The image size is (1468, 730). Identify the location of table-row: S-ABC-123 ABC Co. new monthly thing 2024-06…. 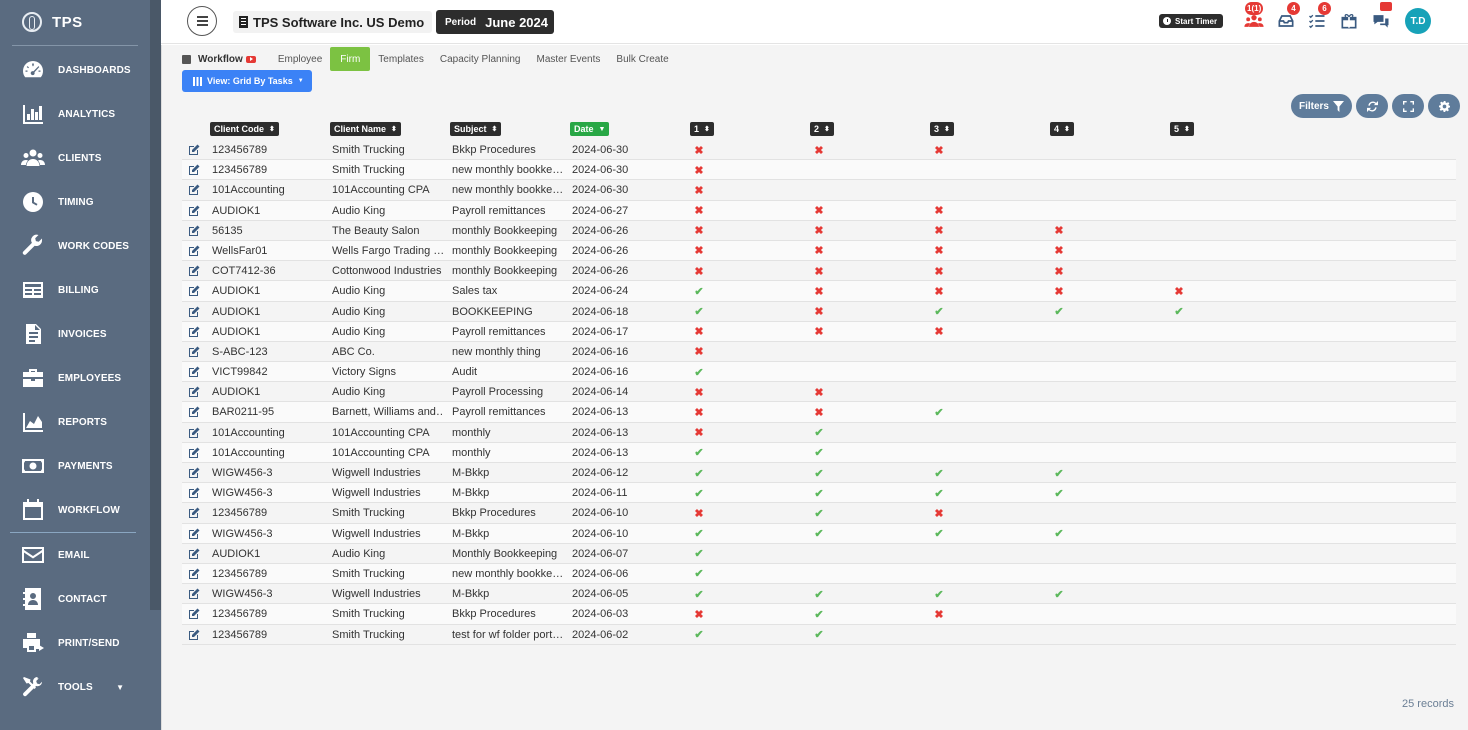
(819, 352).